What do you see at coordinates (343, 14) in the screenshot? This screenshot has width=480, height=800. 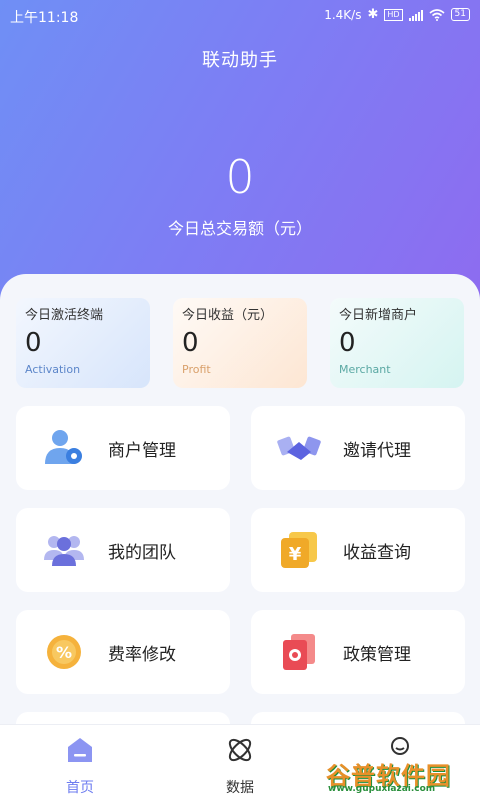 I see `network-speed: 1.4K/s` at bounding box center [343, 14].